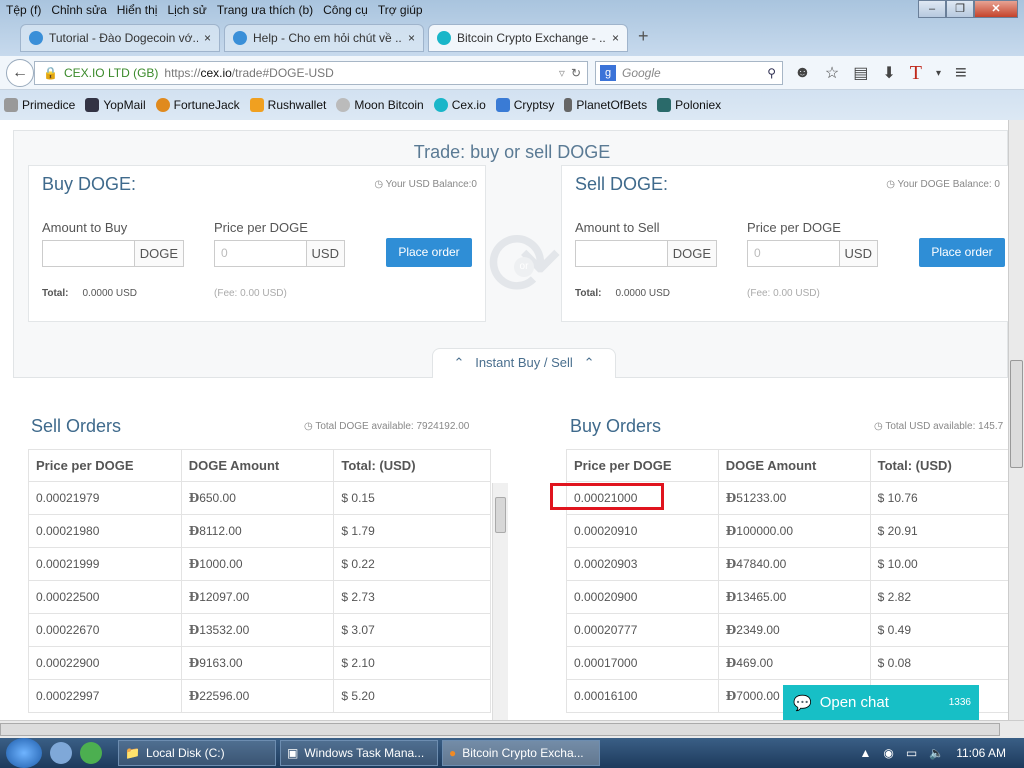  Describe the element at coordinates (259, 597) in the screenshot. I see `table-row: 0.00022500 Đ12097.00 $ 2.73` at that location.